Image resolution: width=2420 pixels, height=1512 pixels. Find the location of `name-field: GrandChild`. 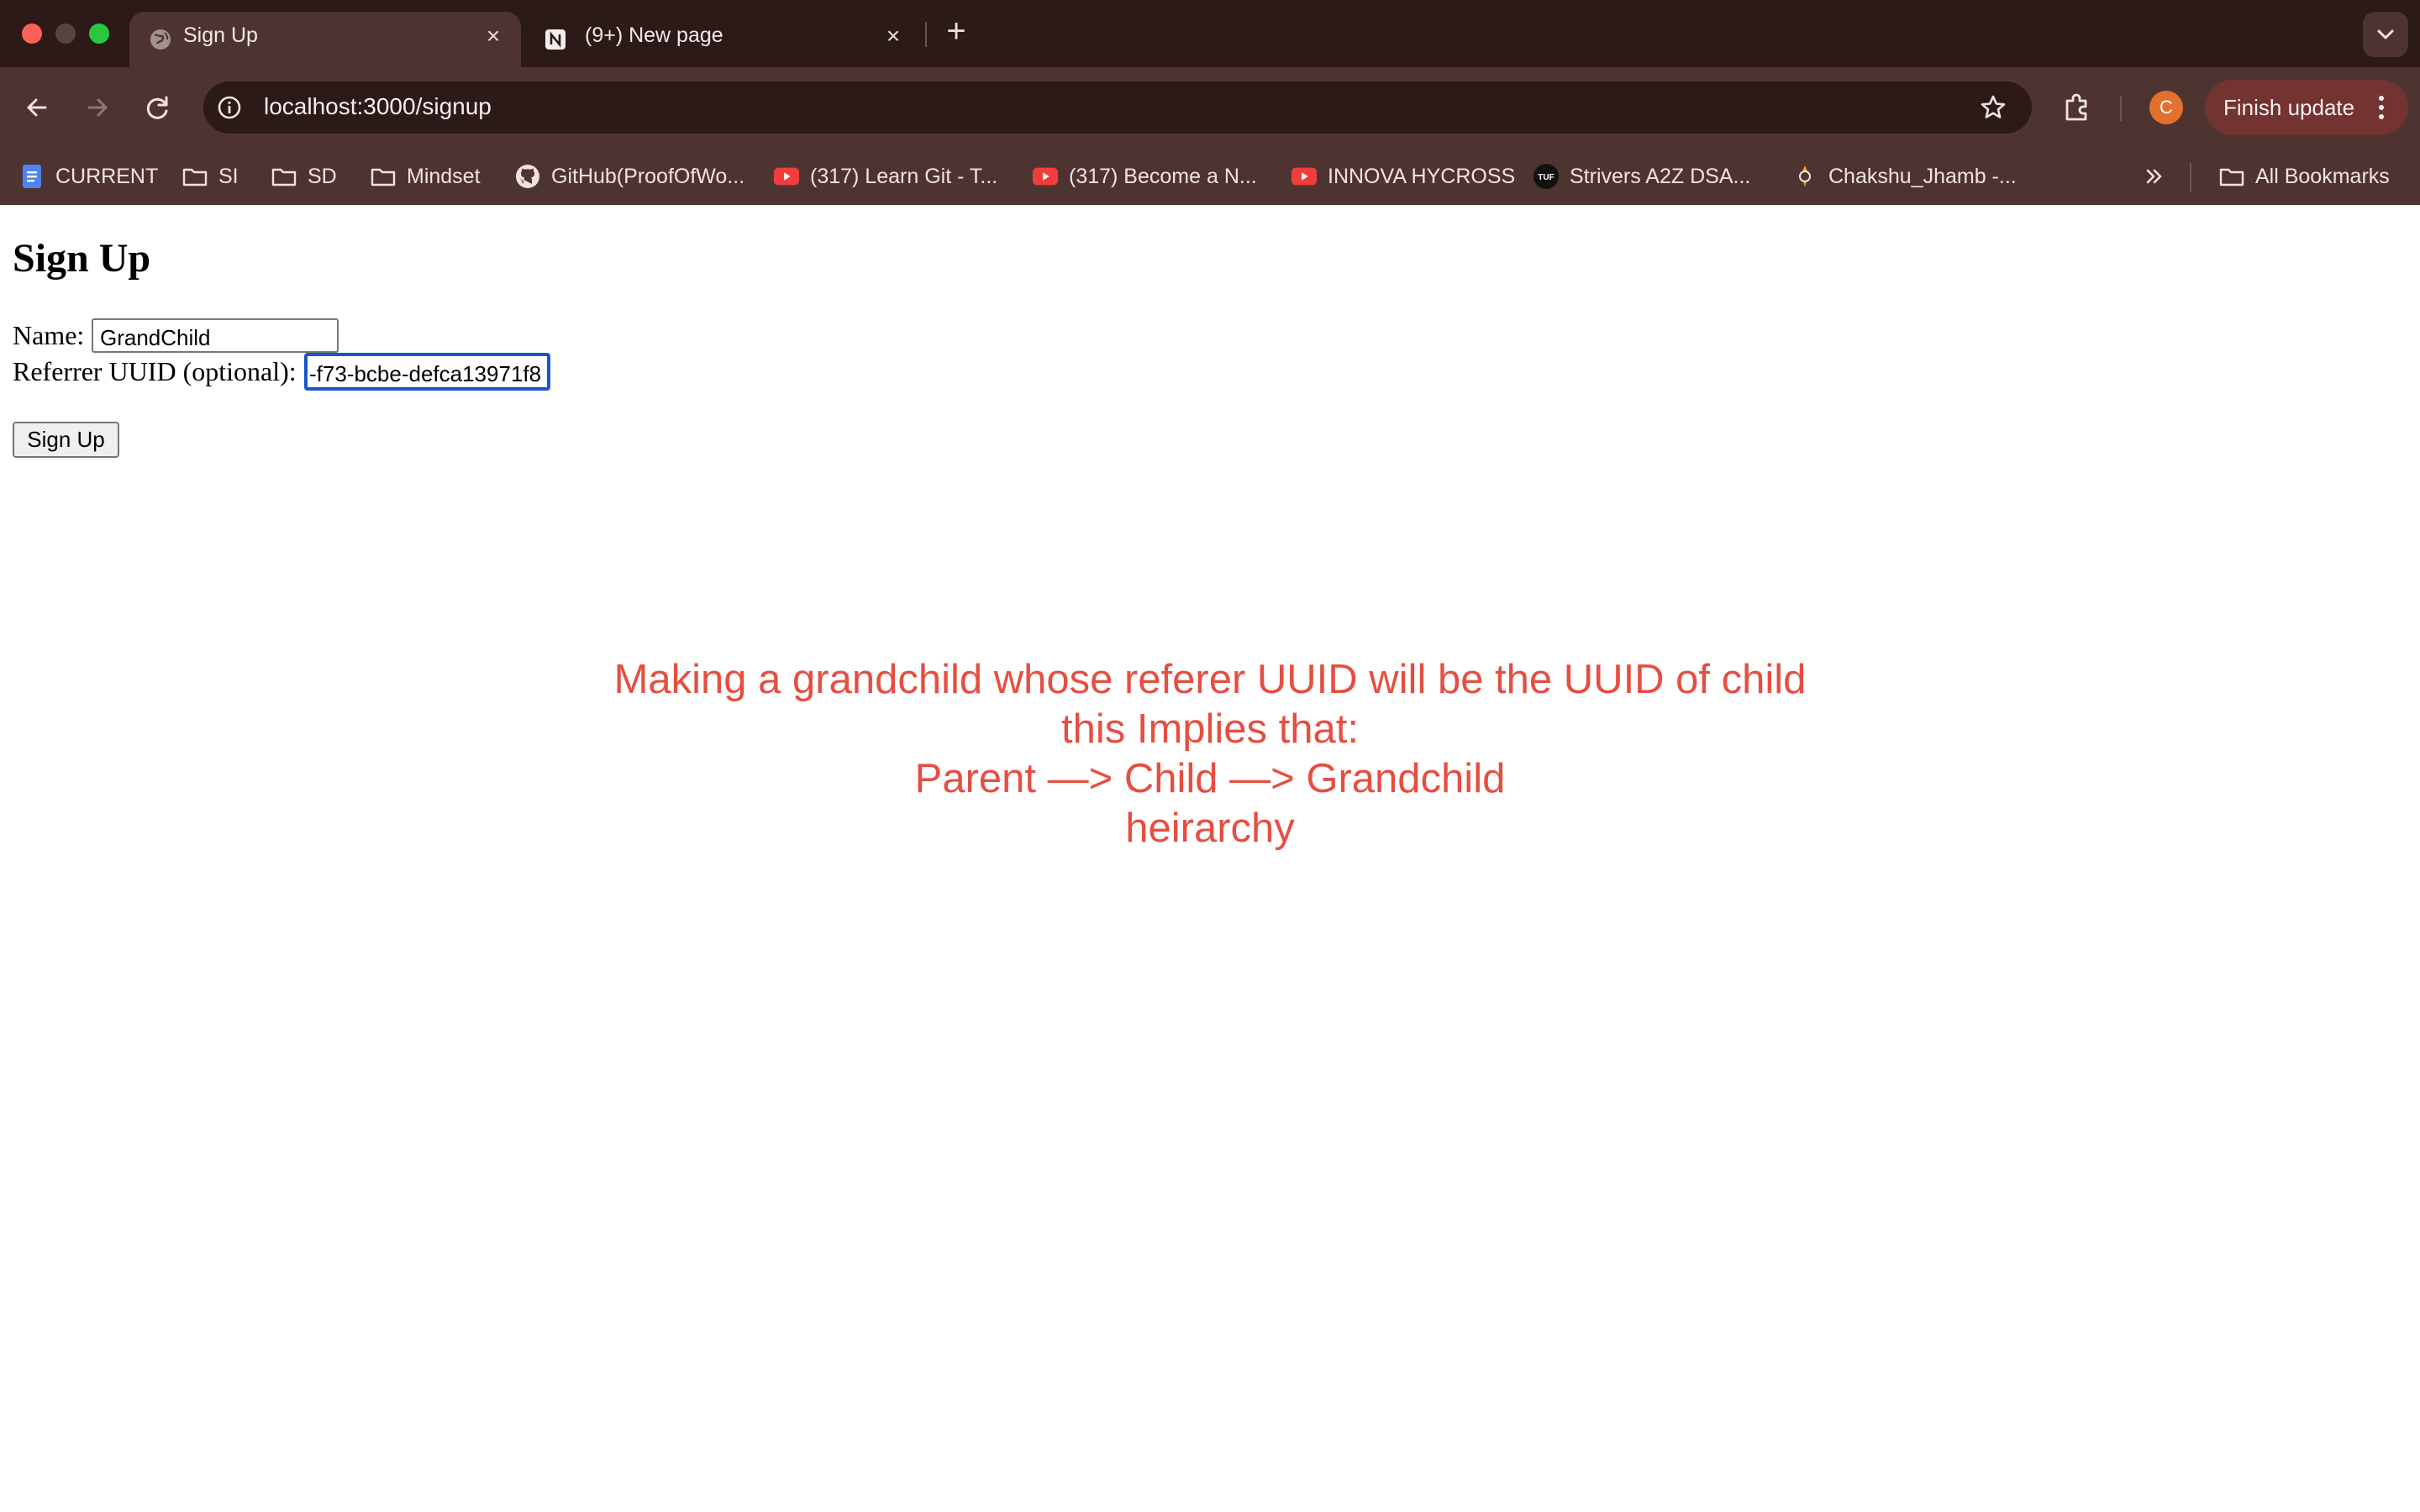

name-field: GrandChild is located at coordinates (216, 335).